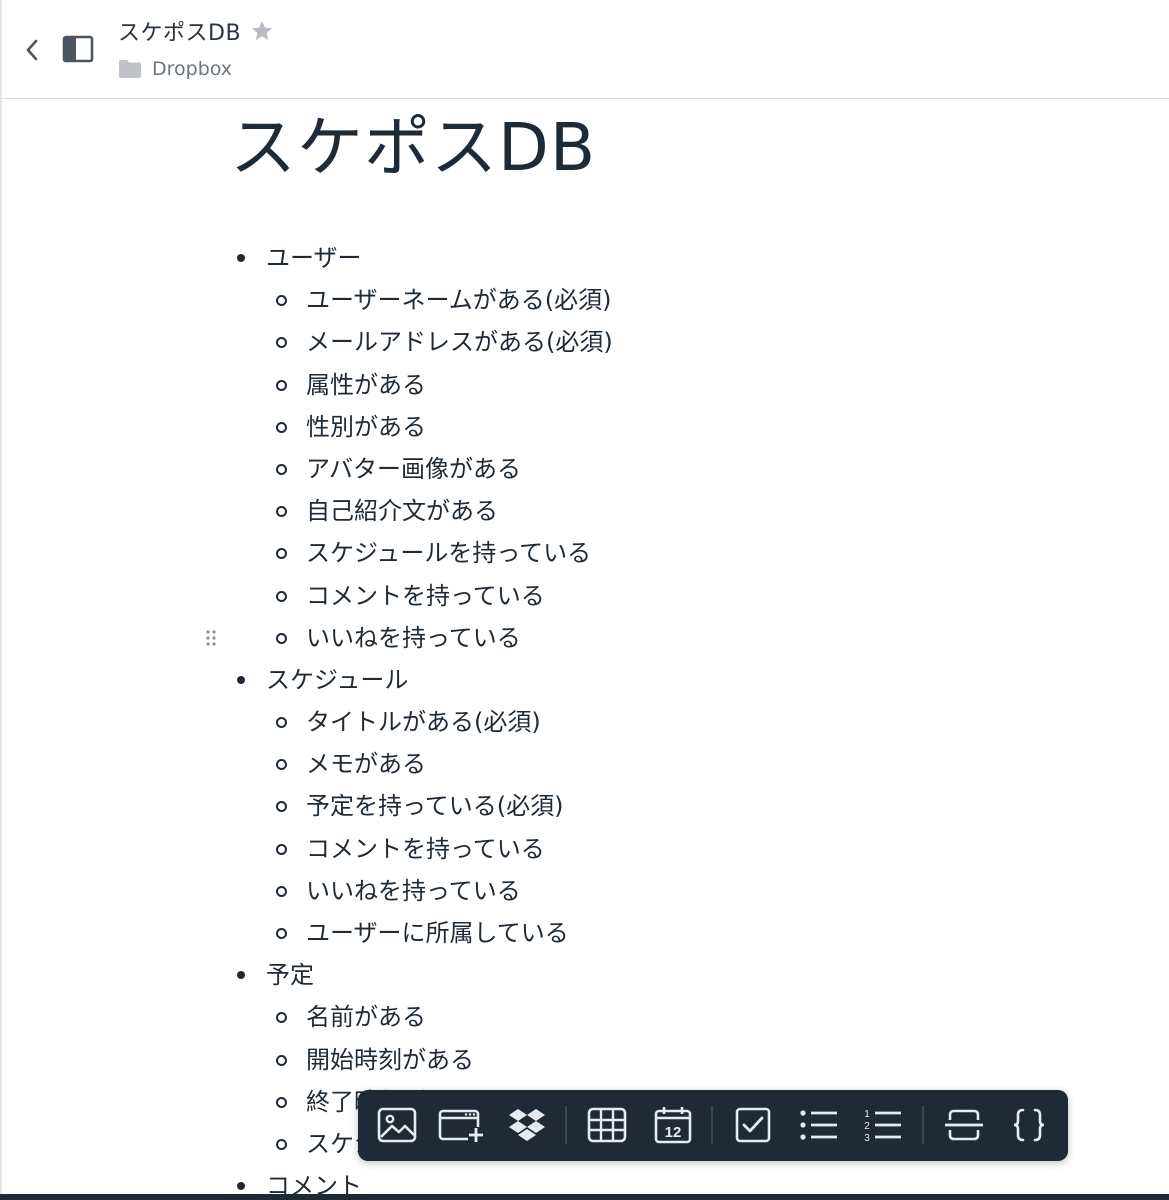  I want to click on insert-toolbar: 12 1 2 3, so click(713, 1125).